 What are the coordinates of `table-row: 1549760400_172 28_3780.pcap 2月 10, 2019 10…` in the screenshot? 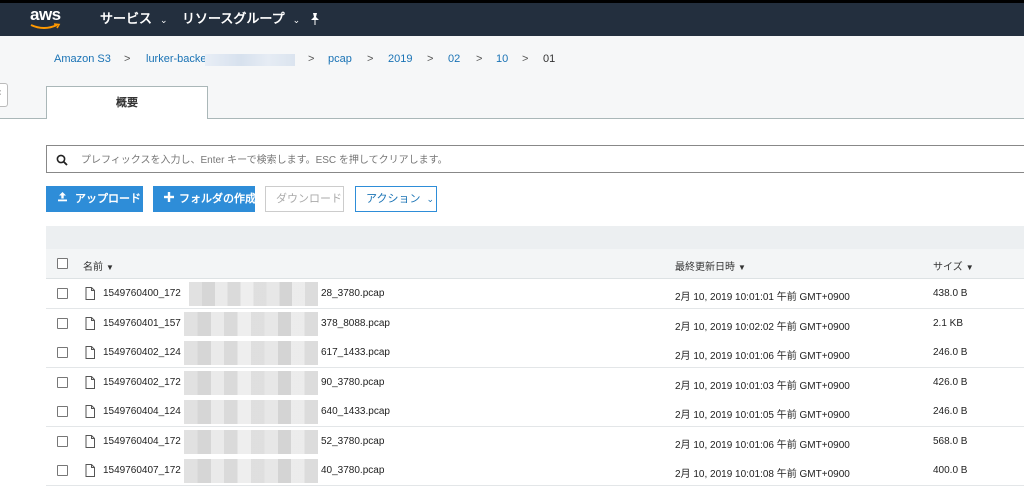 It's located at (535, 294).